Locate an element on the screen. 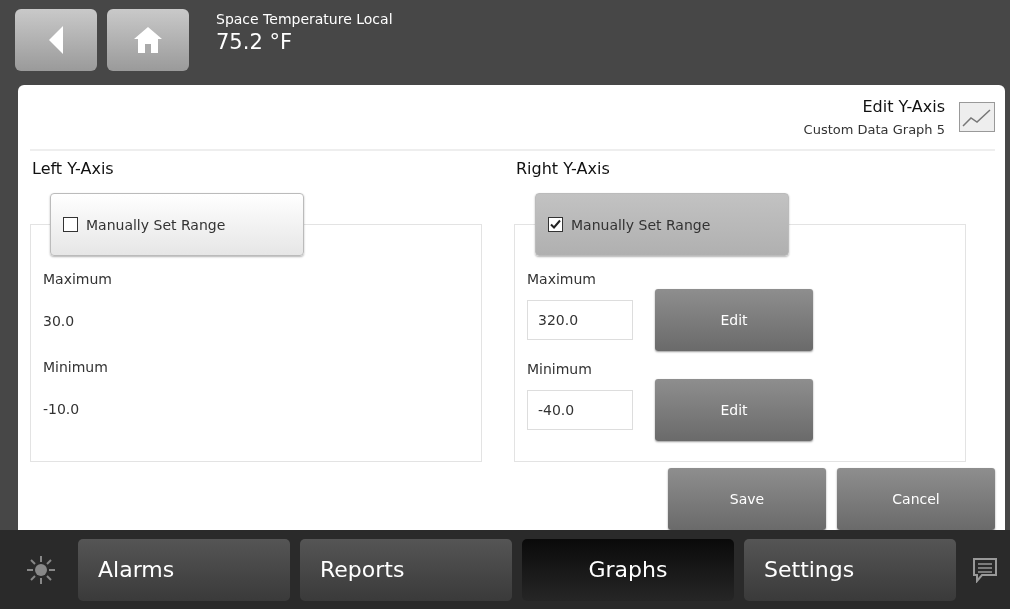  axis-title: Right Y-Axis is located at coordinates (563, 168).